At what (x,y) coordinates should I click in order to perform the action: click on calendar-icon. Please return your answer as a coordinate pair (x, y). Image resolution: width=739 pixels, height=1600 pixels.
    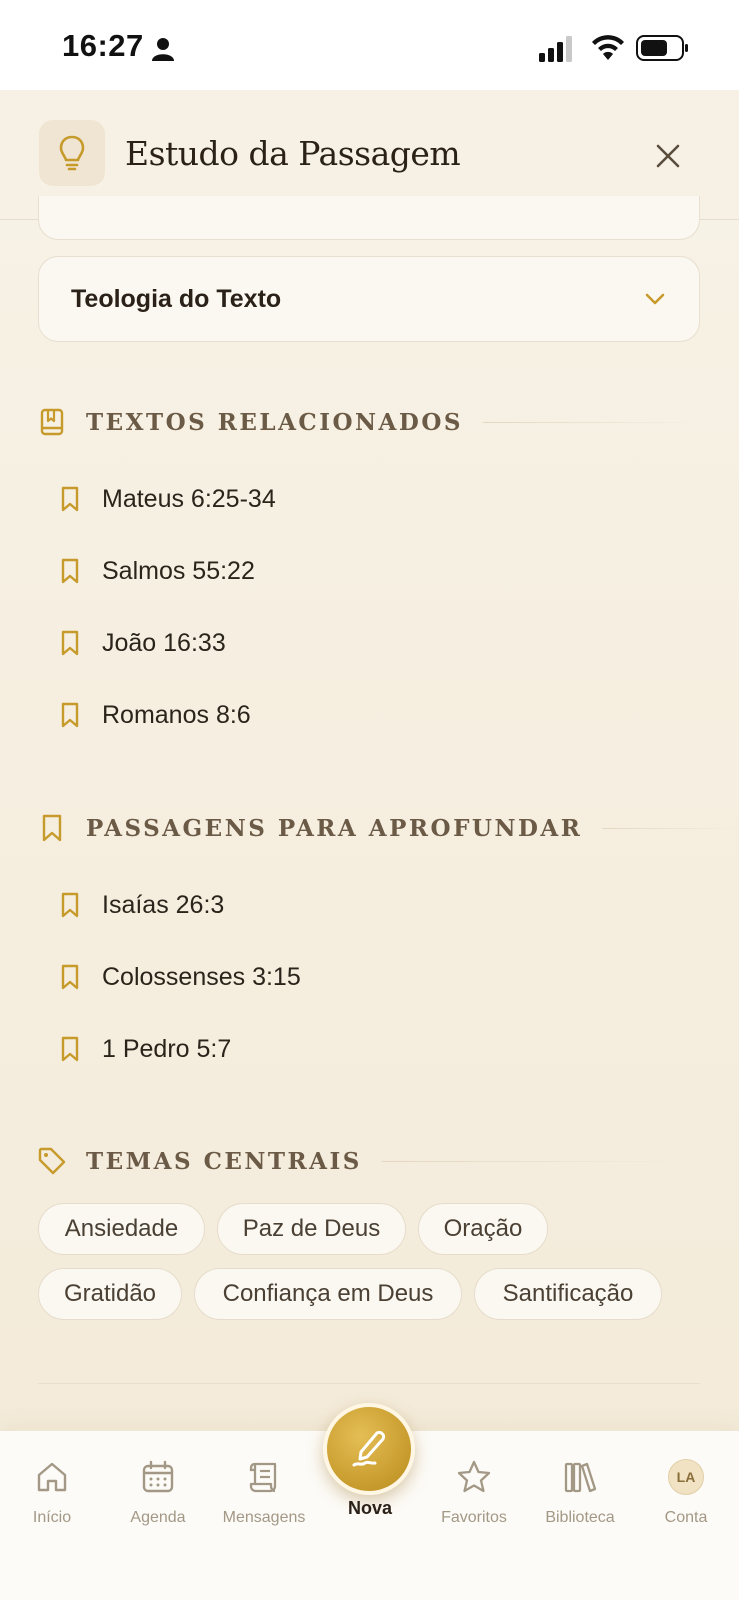
    Looking at the image, I should click on (158, 1477).